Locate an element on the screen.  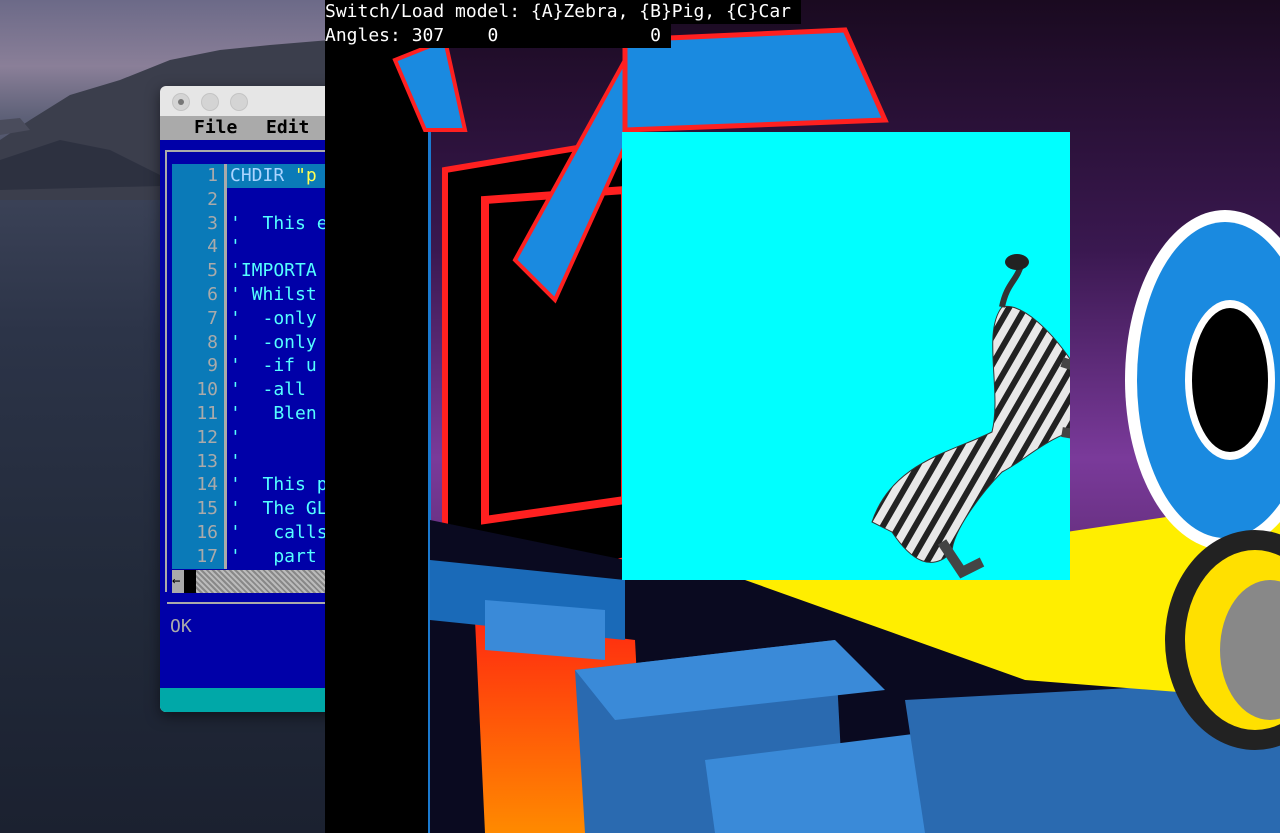
code-line: ' -if u is located at coordinates (273, 366).